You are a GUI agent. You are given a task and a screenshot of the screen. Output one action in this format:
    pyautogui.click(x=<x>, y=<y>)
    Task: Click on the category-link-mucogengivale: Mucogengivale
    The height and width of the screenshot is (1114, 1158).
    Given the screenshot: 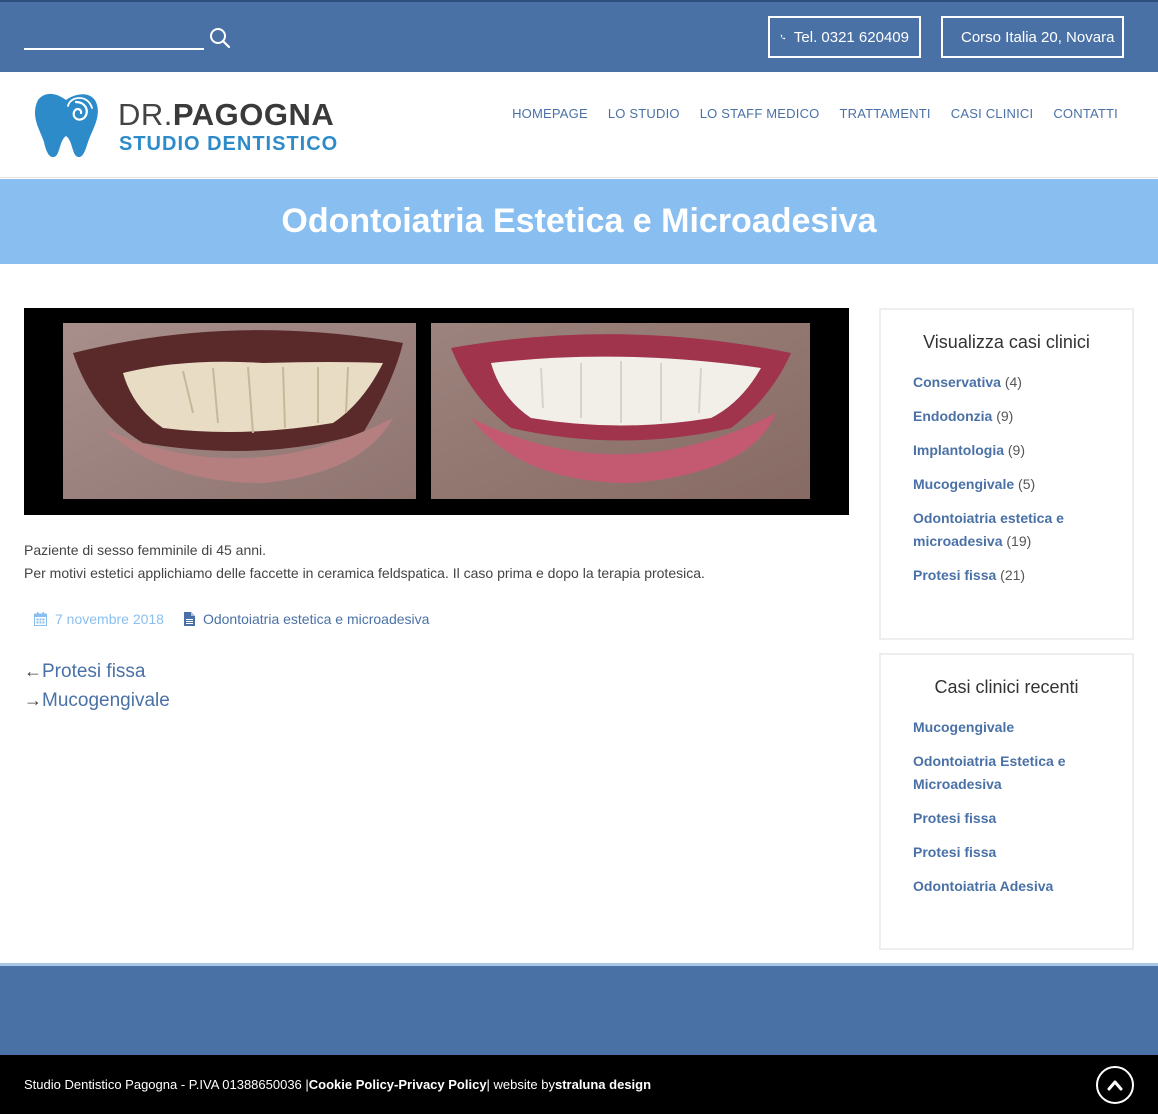 What is the action you would take?
    pyautogui.click(x=963, y=484)
    